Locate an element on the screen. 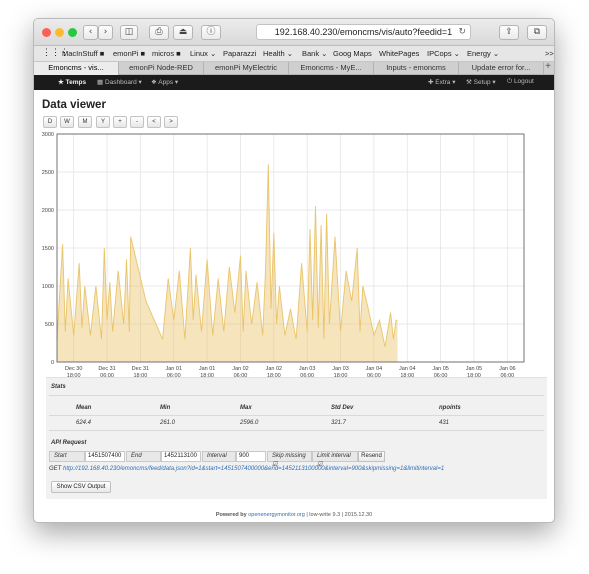  info-button: ⓘ is located at coordinates (211, 32).